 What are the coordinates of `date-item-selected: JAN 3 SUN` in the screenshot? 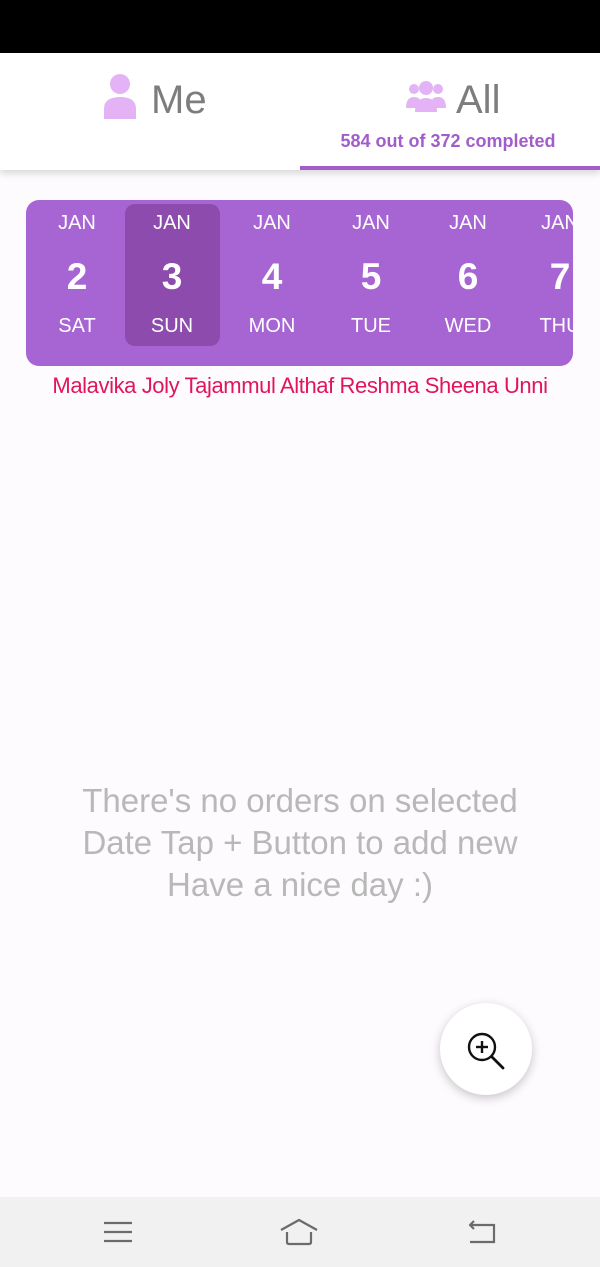 It's located at (172, 283).